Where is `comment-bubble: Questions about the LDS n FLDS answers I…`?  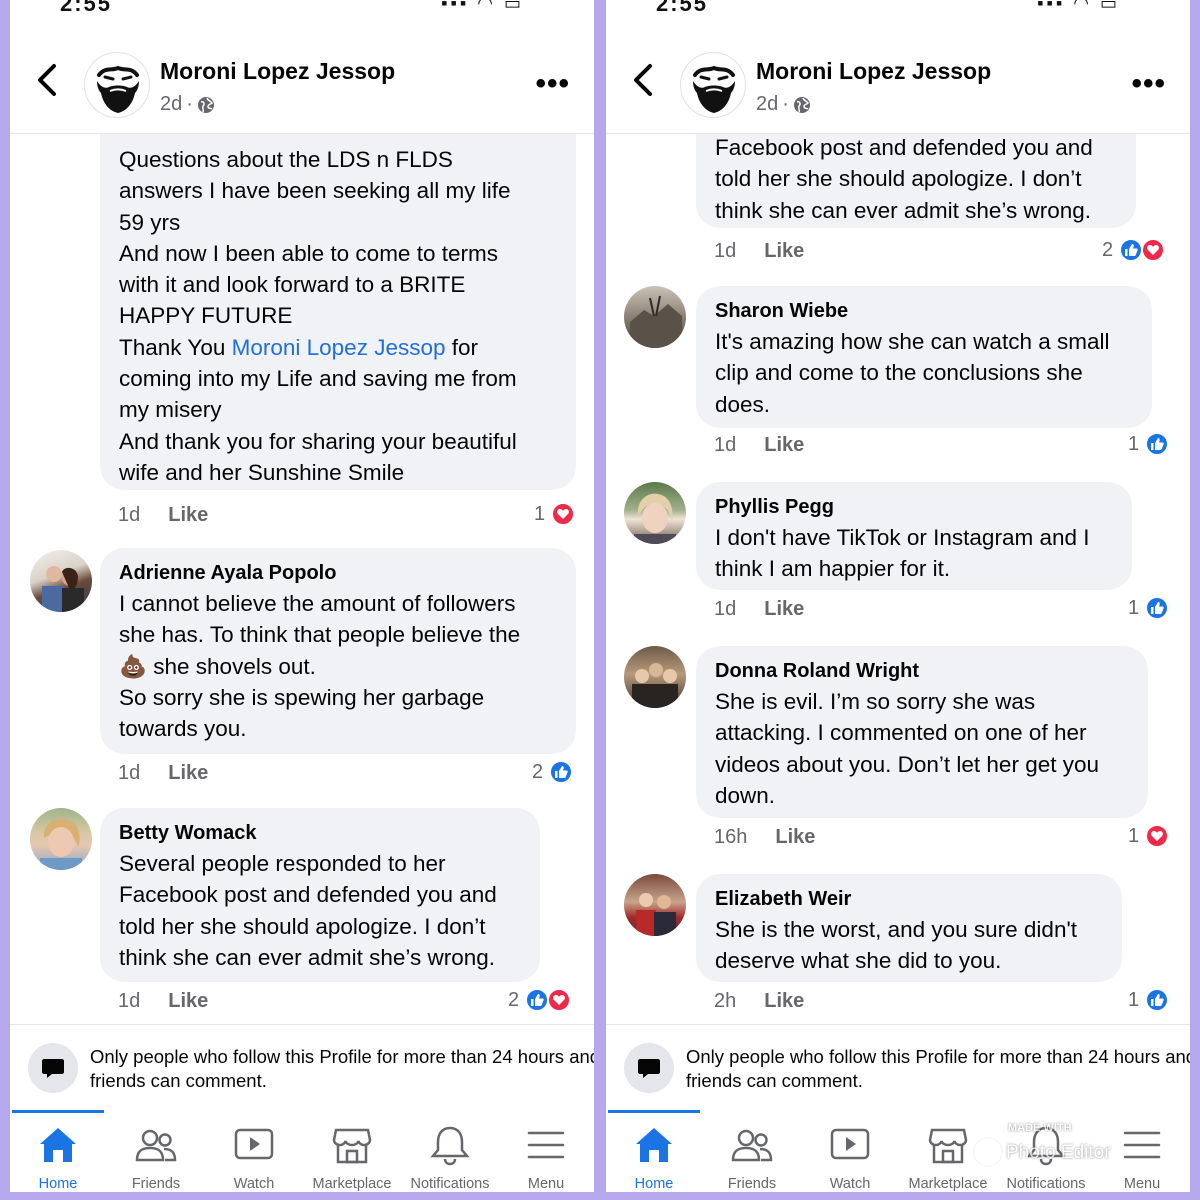
comment-bubble: Questions about the LDS n FLDS answers I… is located at coordinates (338, 312).